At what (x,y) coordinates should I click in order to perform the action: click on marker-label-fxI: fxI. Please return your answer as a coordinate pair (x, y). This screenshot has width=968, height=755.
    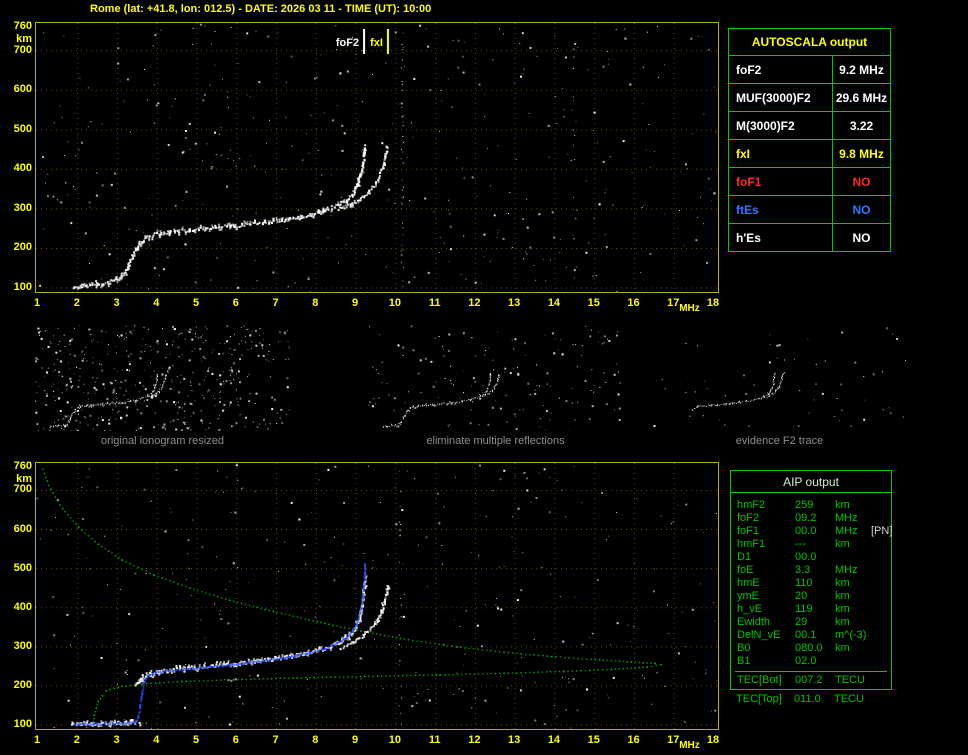
    Looking at the image, I should click on (376, 43).